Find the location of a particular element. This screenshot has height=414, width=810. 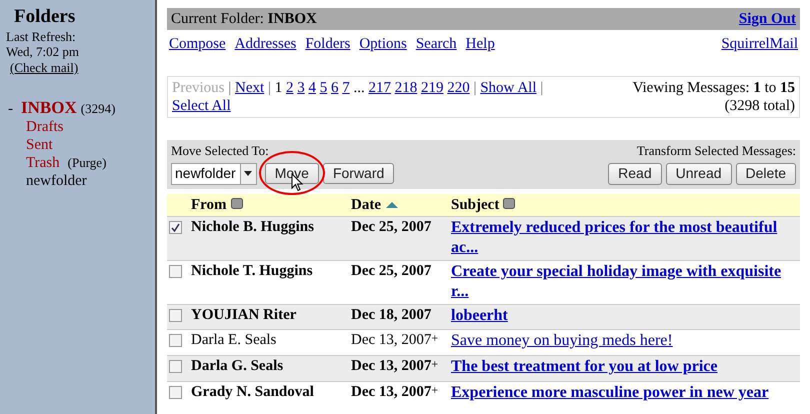

pager-link: Show All is located at coordinates (508, 88).